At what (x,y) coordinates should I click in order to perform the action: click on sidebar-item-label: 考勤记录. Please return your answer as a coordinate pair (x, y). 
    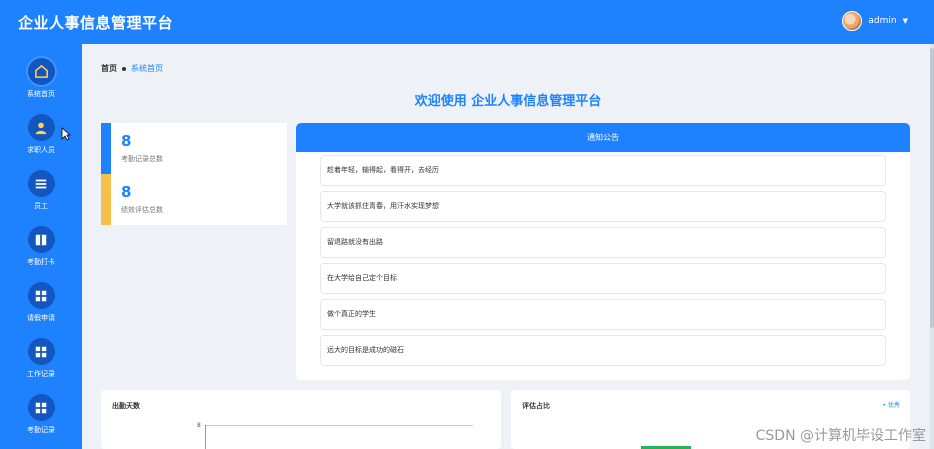
    Looking at the image, I should click on (41, 430).